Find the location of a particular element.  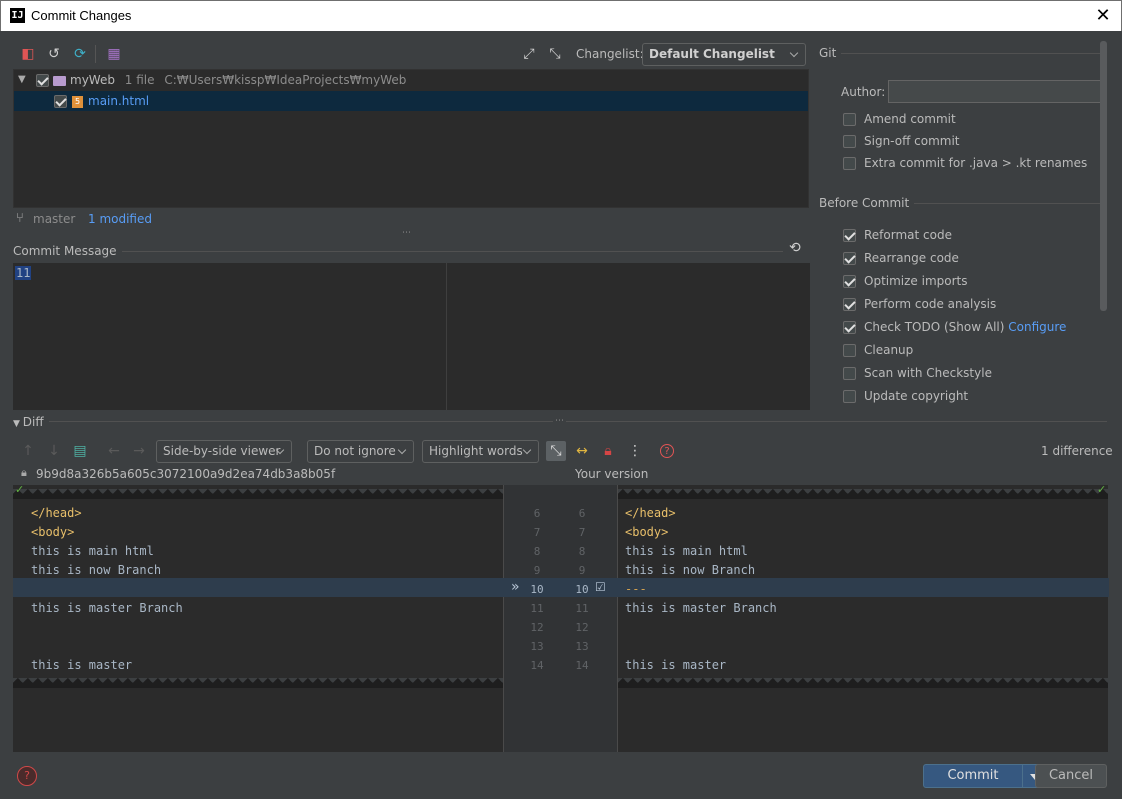

options-scrollbar is located at coordinates (1103, 176).